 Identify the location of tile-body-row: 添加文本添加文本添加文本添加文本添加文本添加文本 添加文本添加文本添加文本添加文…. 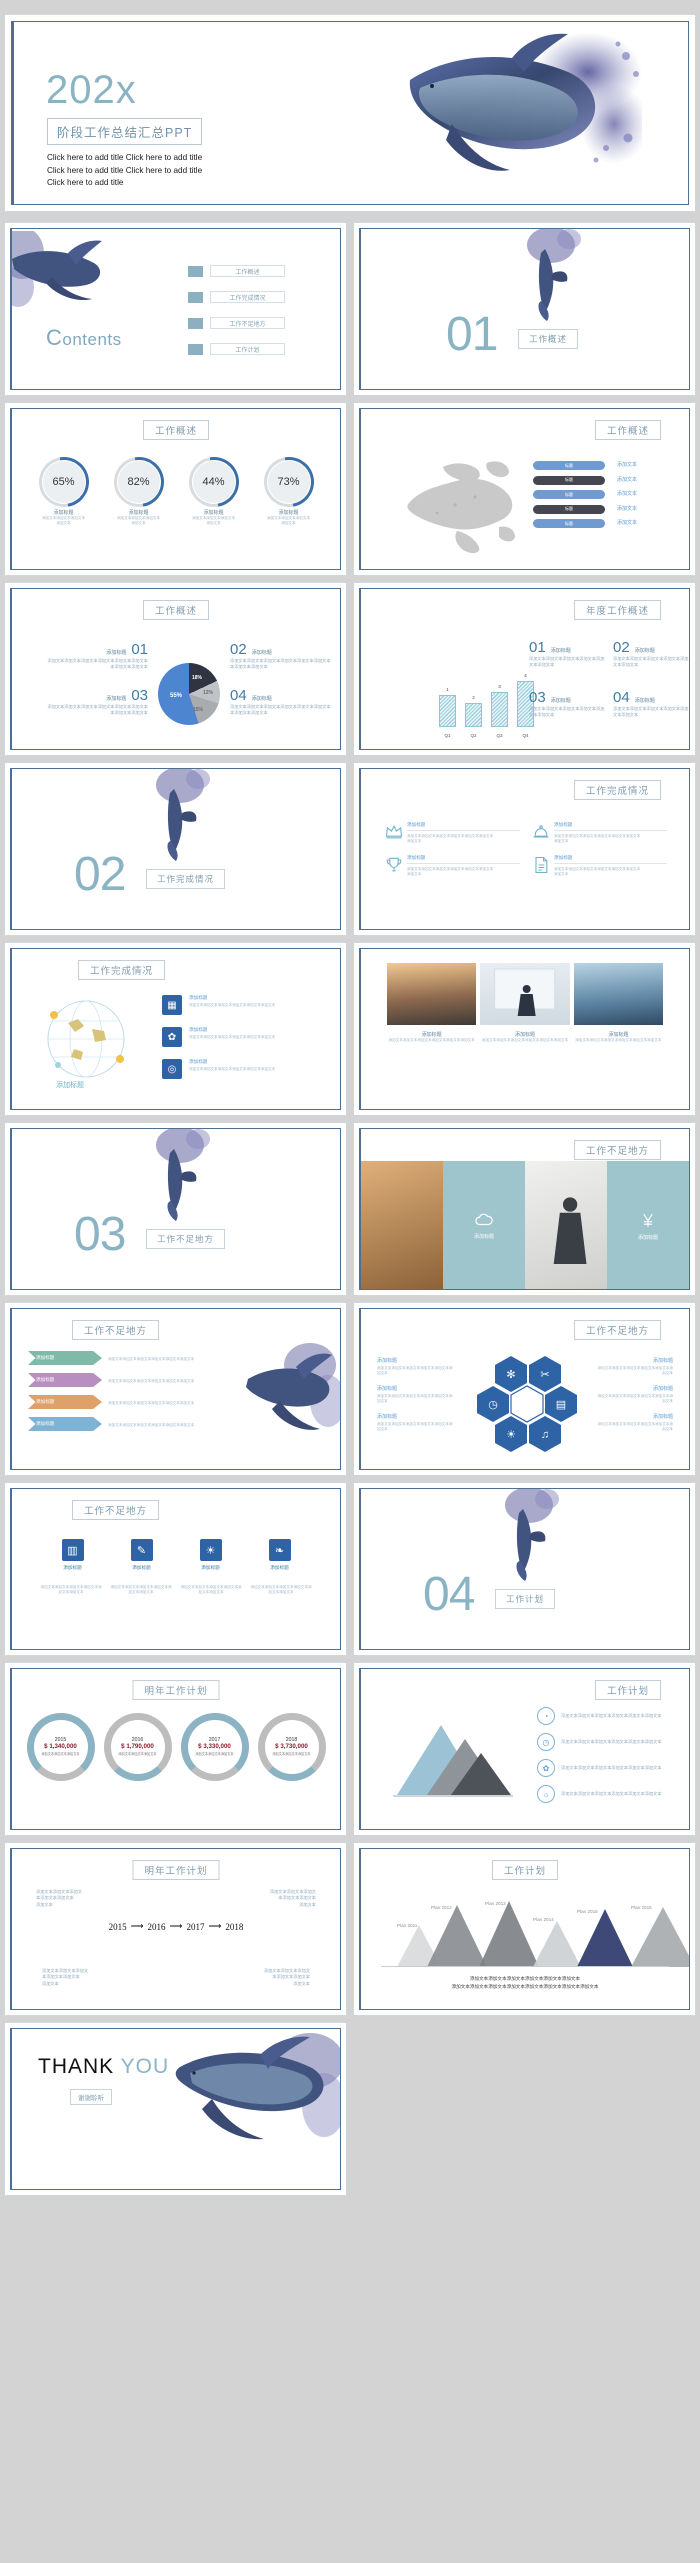
(176, 1590).